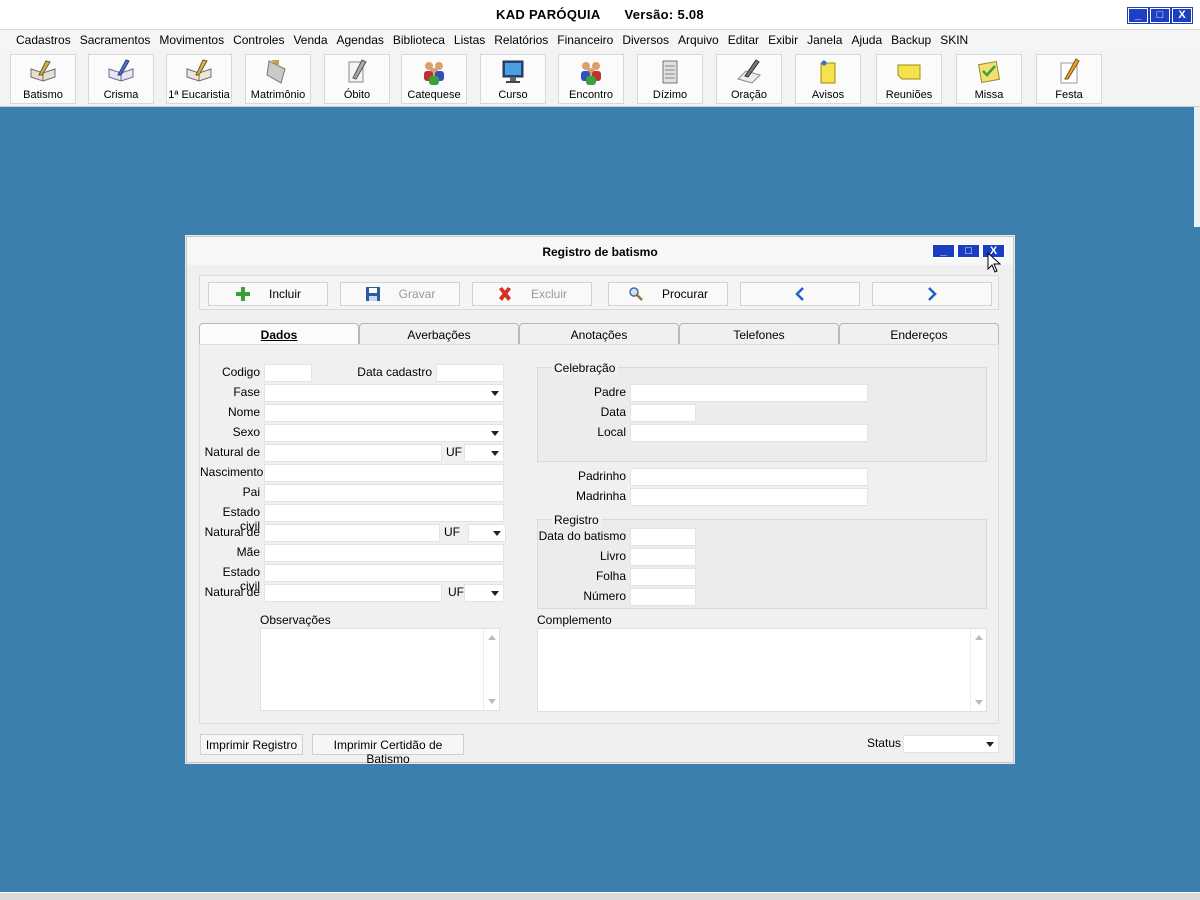  Describe the element at coordinates (591, 79) in the screenshot. I see `toolbar-encontro-button: Encontro` at that location.